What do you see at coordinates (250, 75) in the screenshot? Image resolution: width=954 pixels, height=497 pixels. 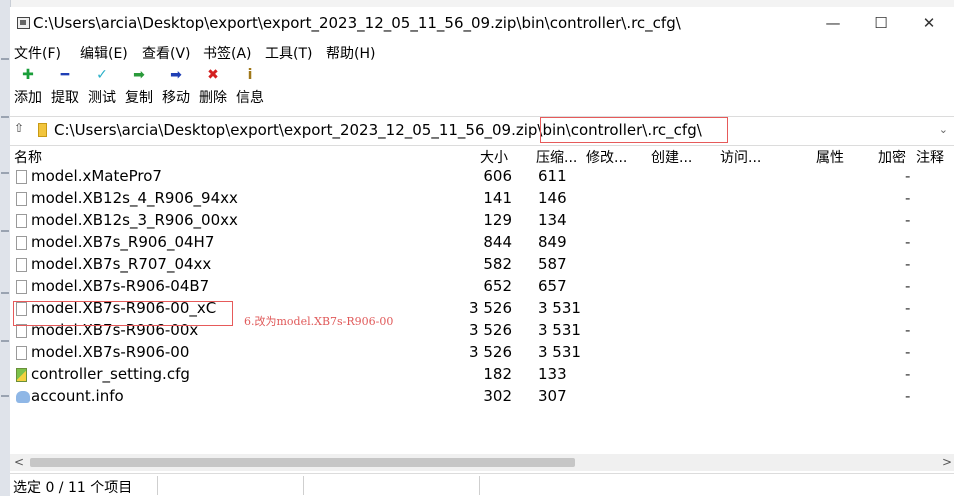 I see `info-icon: i` at bounding box center [250, 75].